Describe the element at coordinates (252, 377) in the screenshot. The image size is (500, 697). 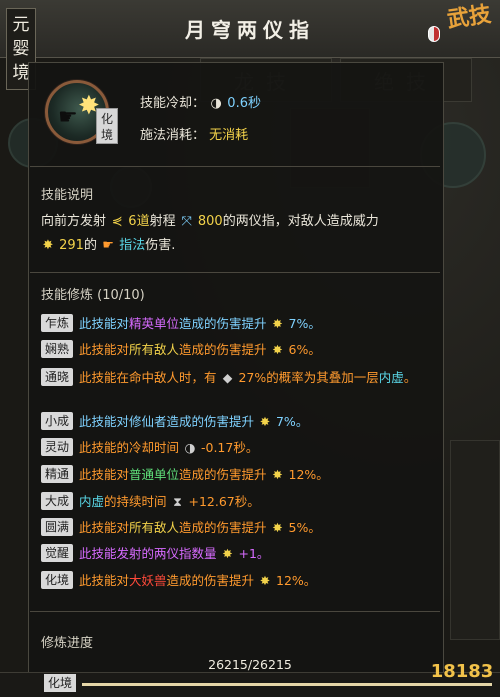
I see `row-value: 27%` at that location.